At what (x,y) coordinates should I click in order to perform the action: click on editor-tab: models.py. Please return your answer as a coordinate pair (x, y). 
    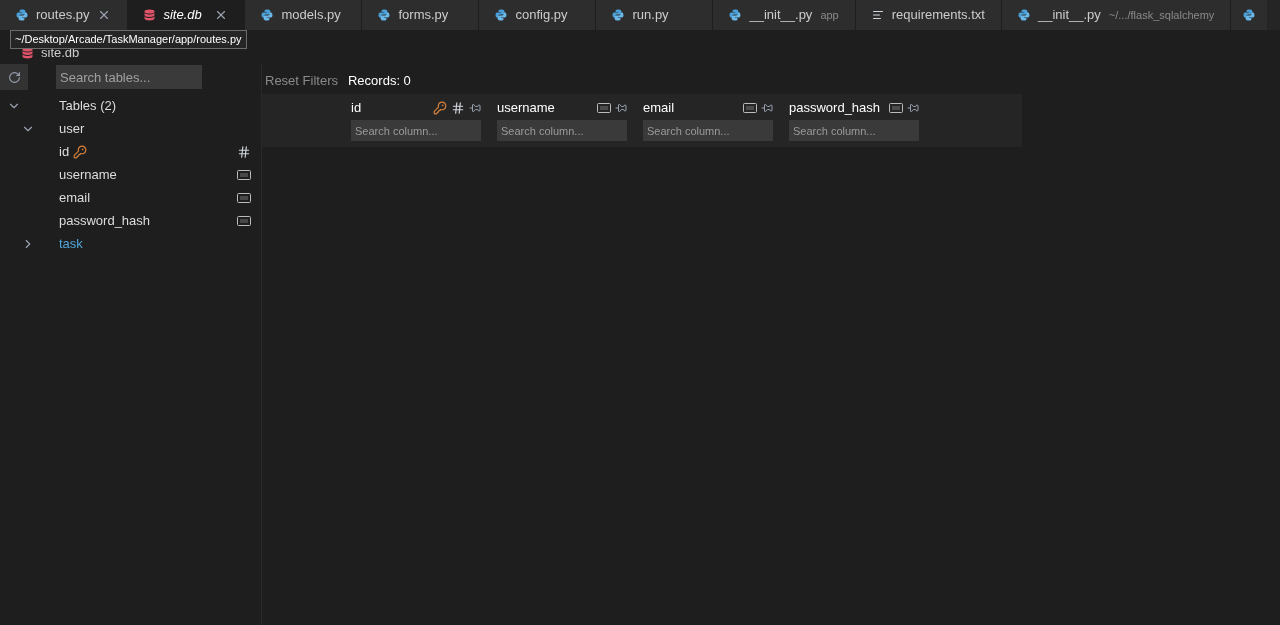
    Looking at the image, I should click on (304, 15).